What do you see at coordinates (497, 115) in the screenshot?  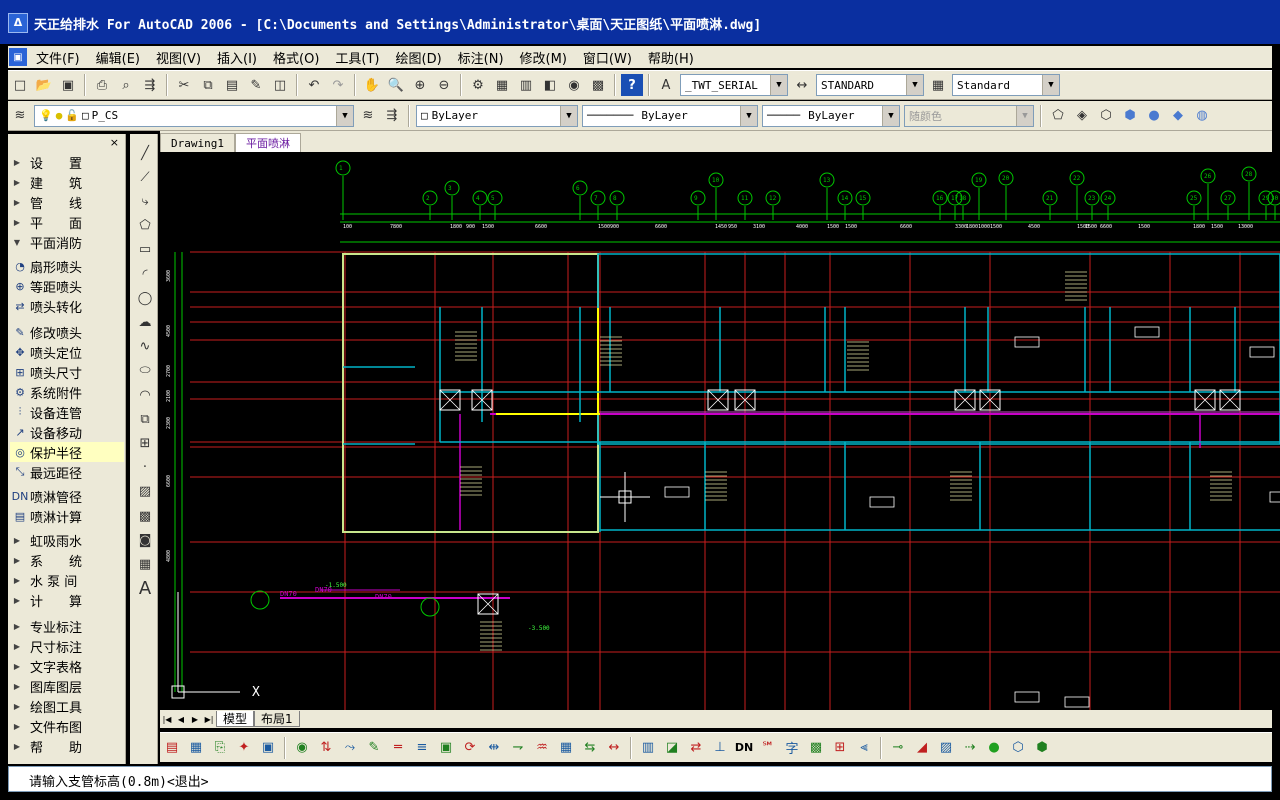 I see `color-select: □ ByLayer ▼` at bounding box center [497, 115].